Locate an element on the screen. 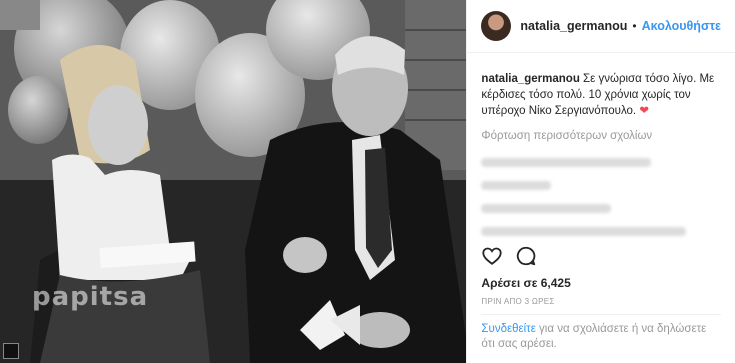  caption-username: natalia_germanou is located at coordinates (530, 79).